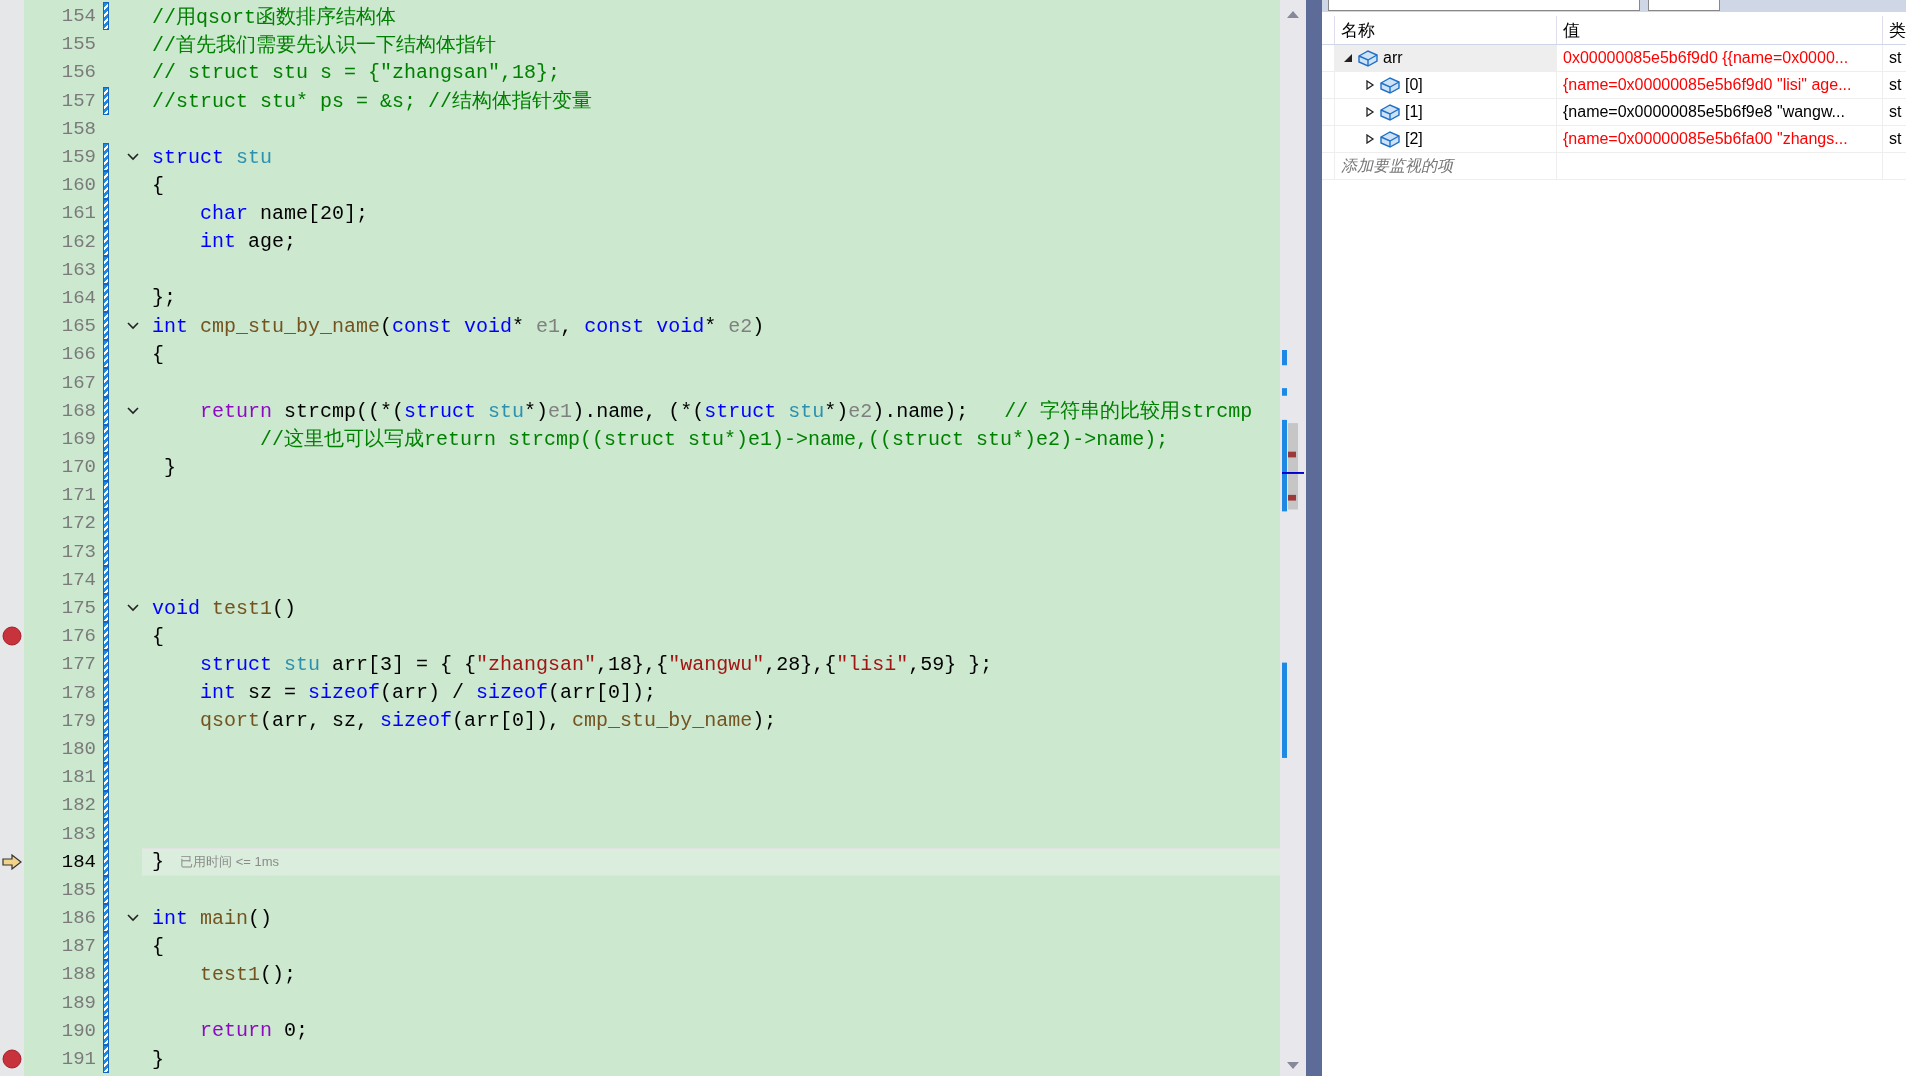  What do you see at coordinates (78, 579) in the screenshot?
I see `line-number: 174` at bounding box center [78, 579].